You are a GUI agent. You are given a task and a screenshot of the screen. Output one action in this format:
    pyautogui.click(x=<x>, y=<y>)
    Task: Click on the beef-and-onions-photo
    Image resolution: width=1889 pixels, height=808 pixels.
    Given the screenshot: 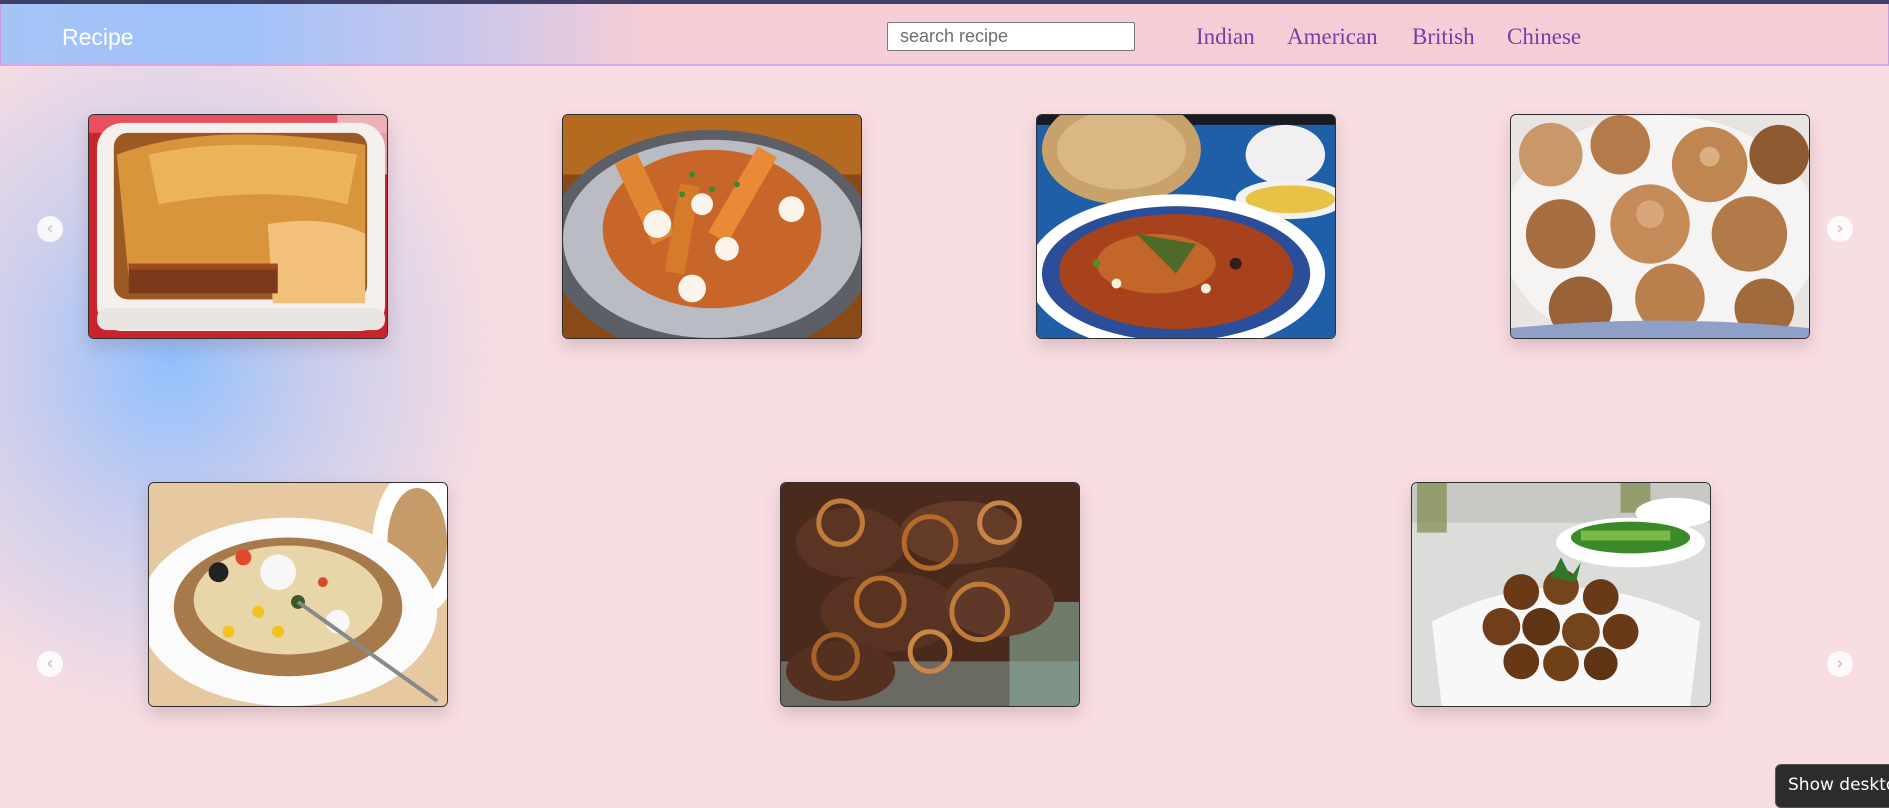 What is the action you would take?
    pyautogui.click(x=930, y=594)
    